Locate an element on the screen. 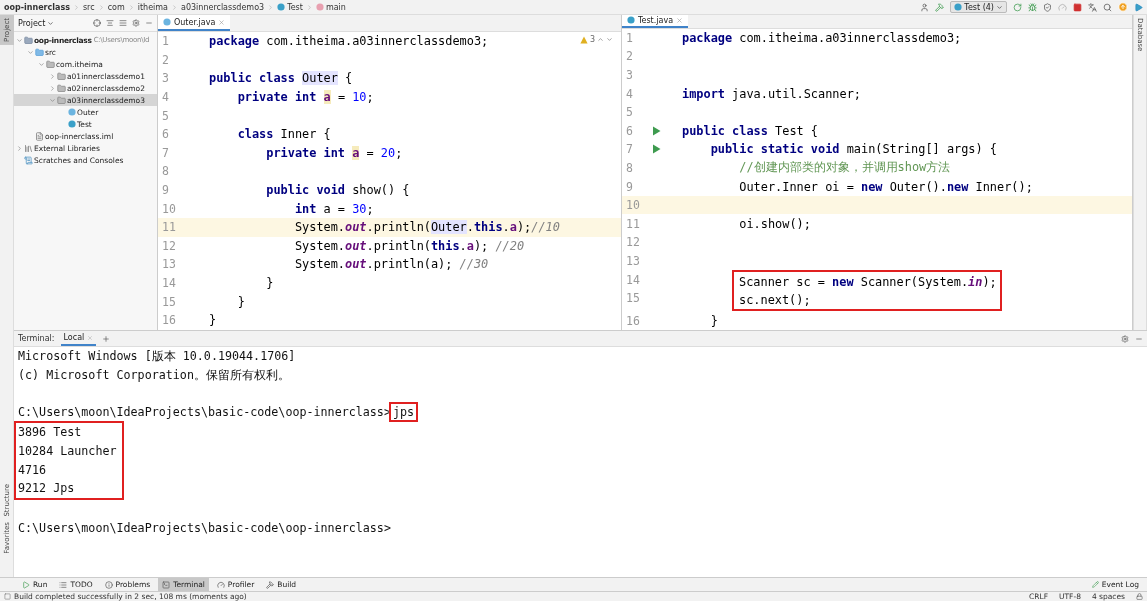 The image size is (1147, 601). breadcrumb: main is located at coordinates (330, 7).